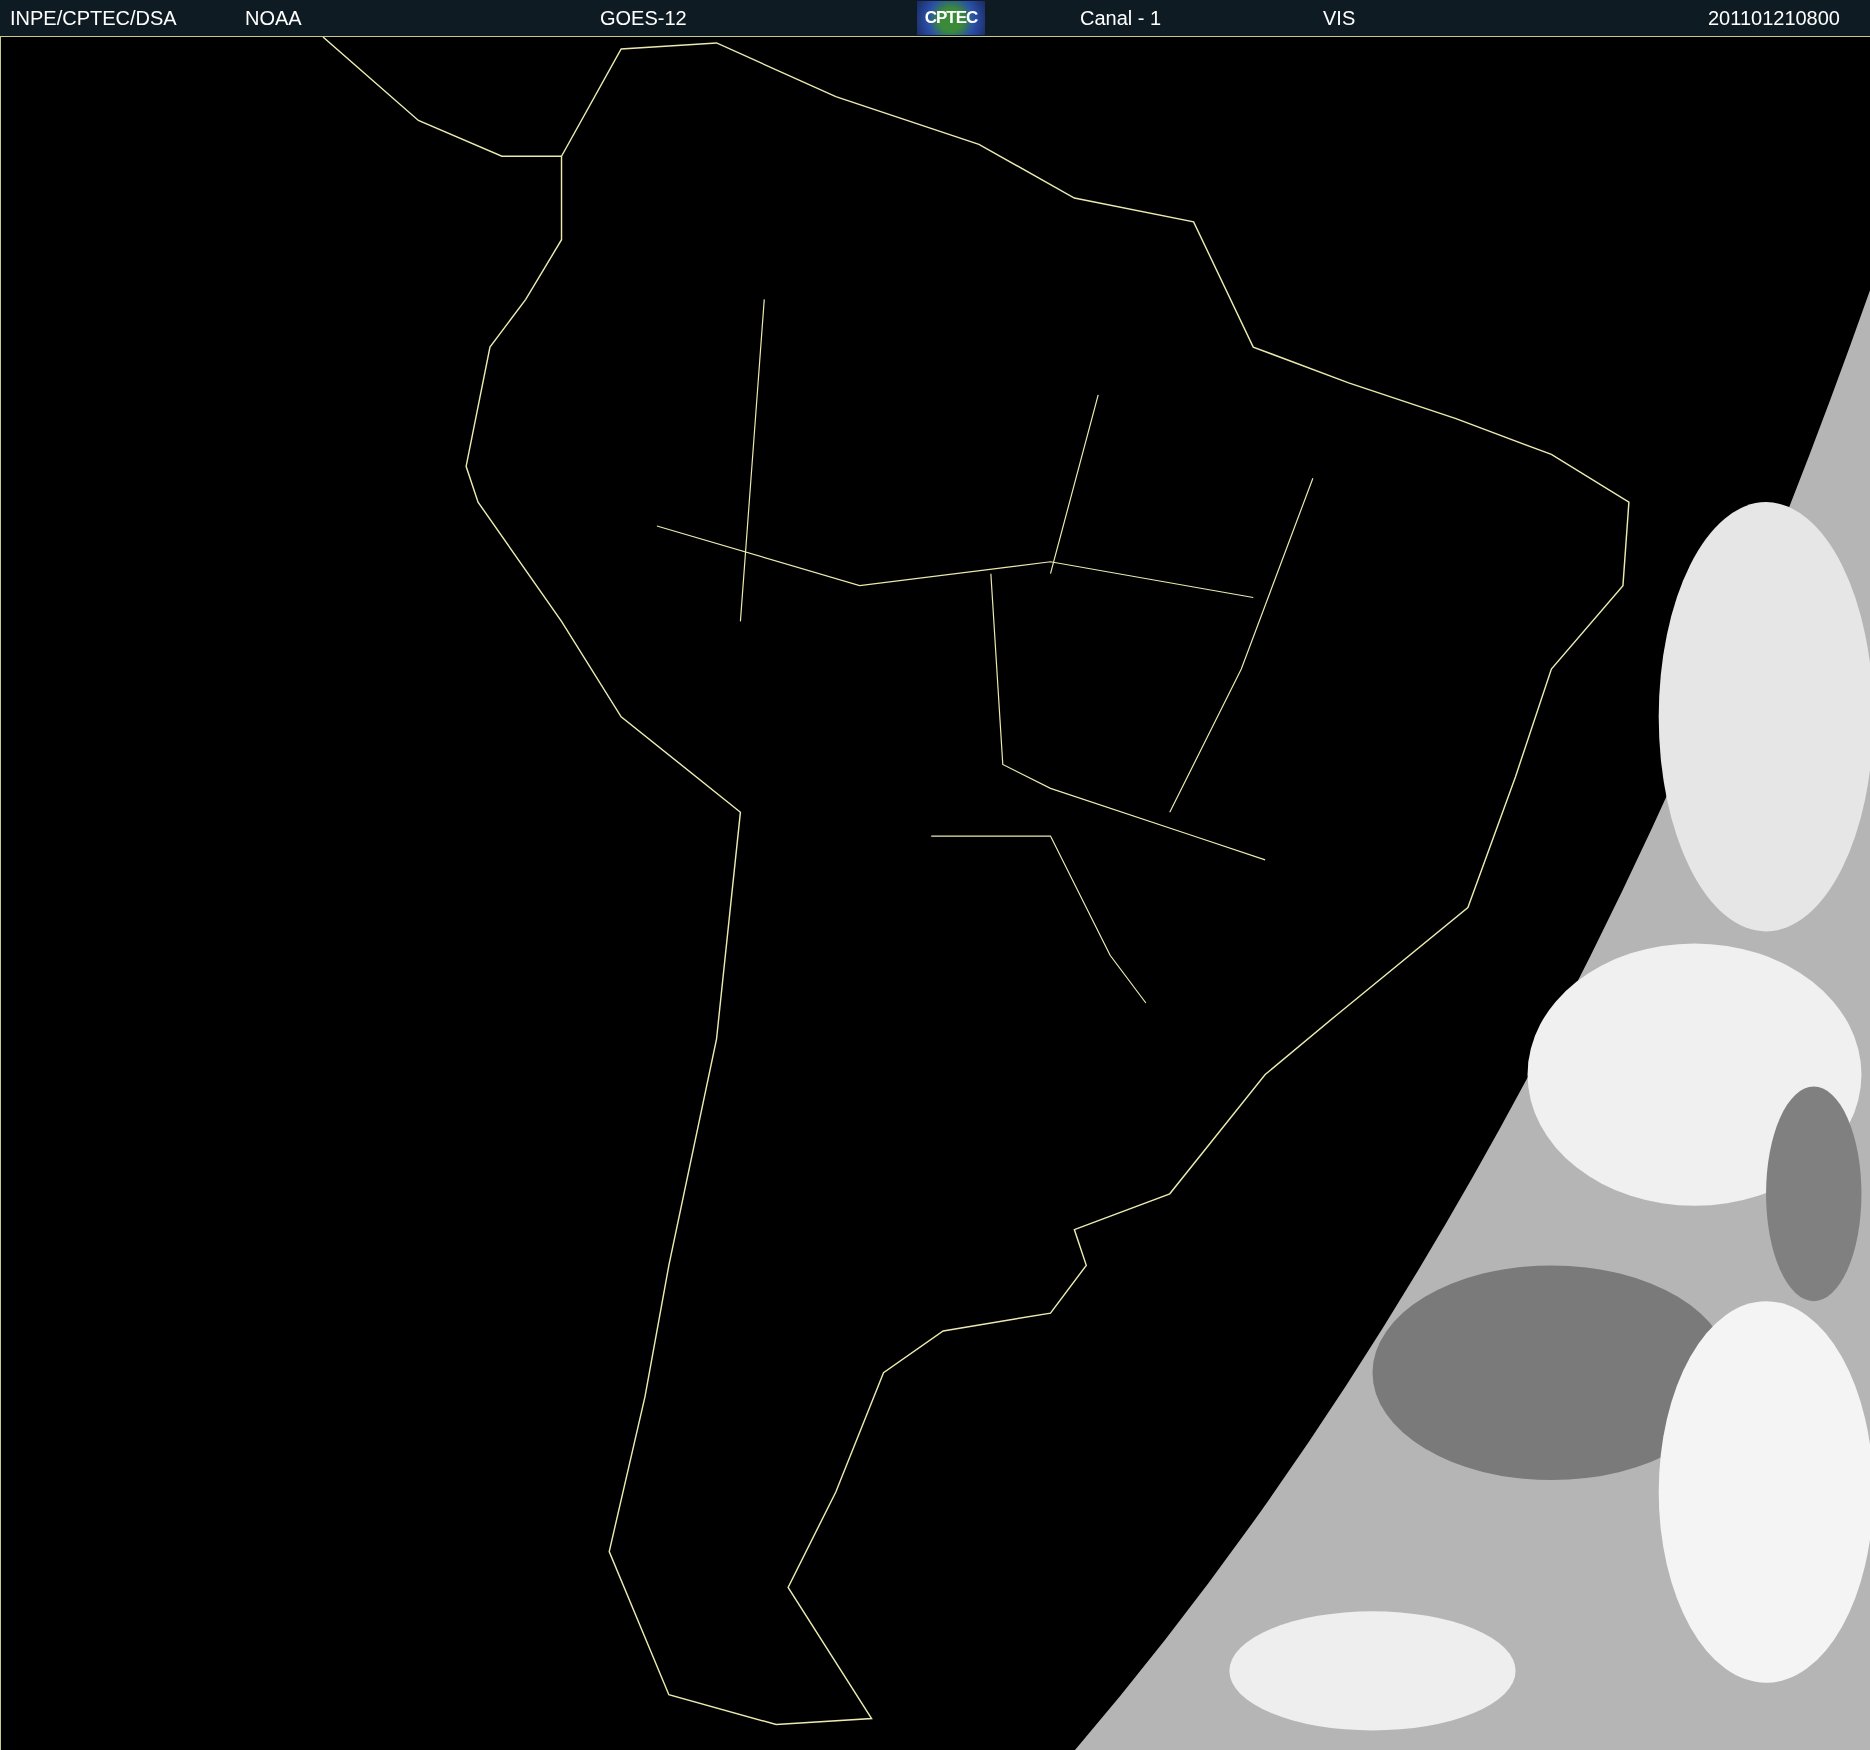 This screenshot has height=1750, width=1870. I want to click on header-label: GOES-12, so click(644, 18).